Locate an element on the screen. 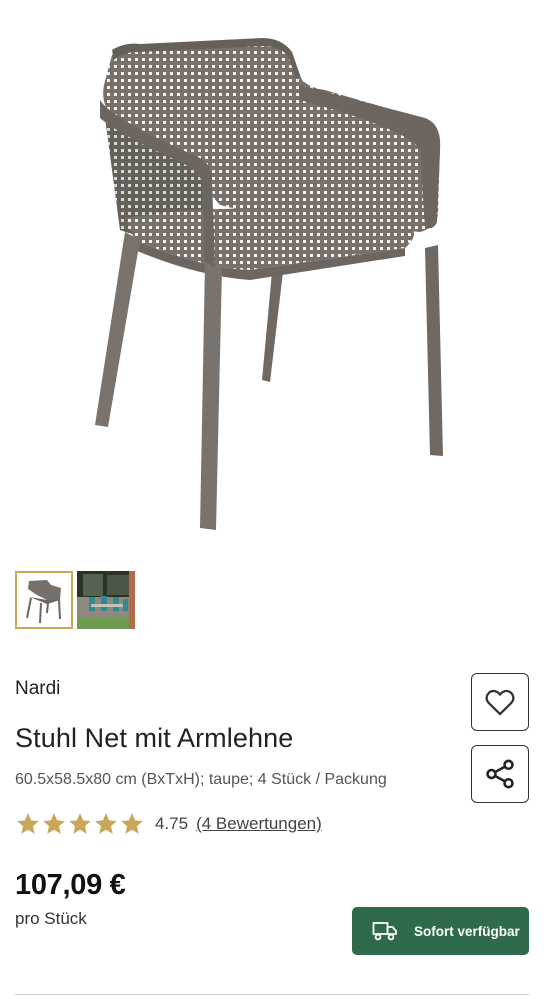 Image resolution: width=544 pixels, height=999 pixels. share-button is located at coordinates (500, 774).